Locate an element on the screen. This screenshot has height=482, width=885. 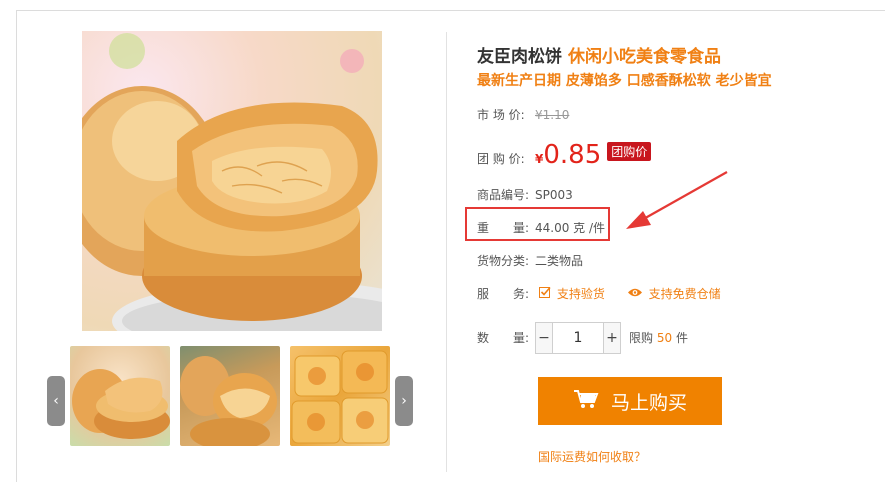
sku-label: 商品编号: is located at coordinates (503, 195).